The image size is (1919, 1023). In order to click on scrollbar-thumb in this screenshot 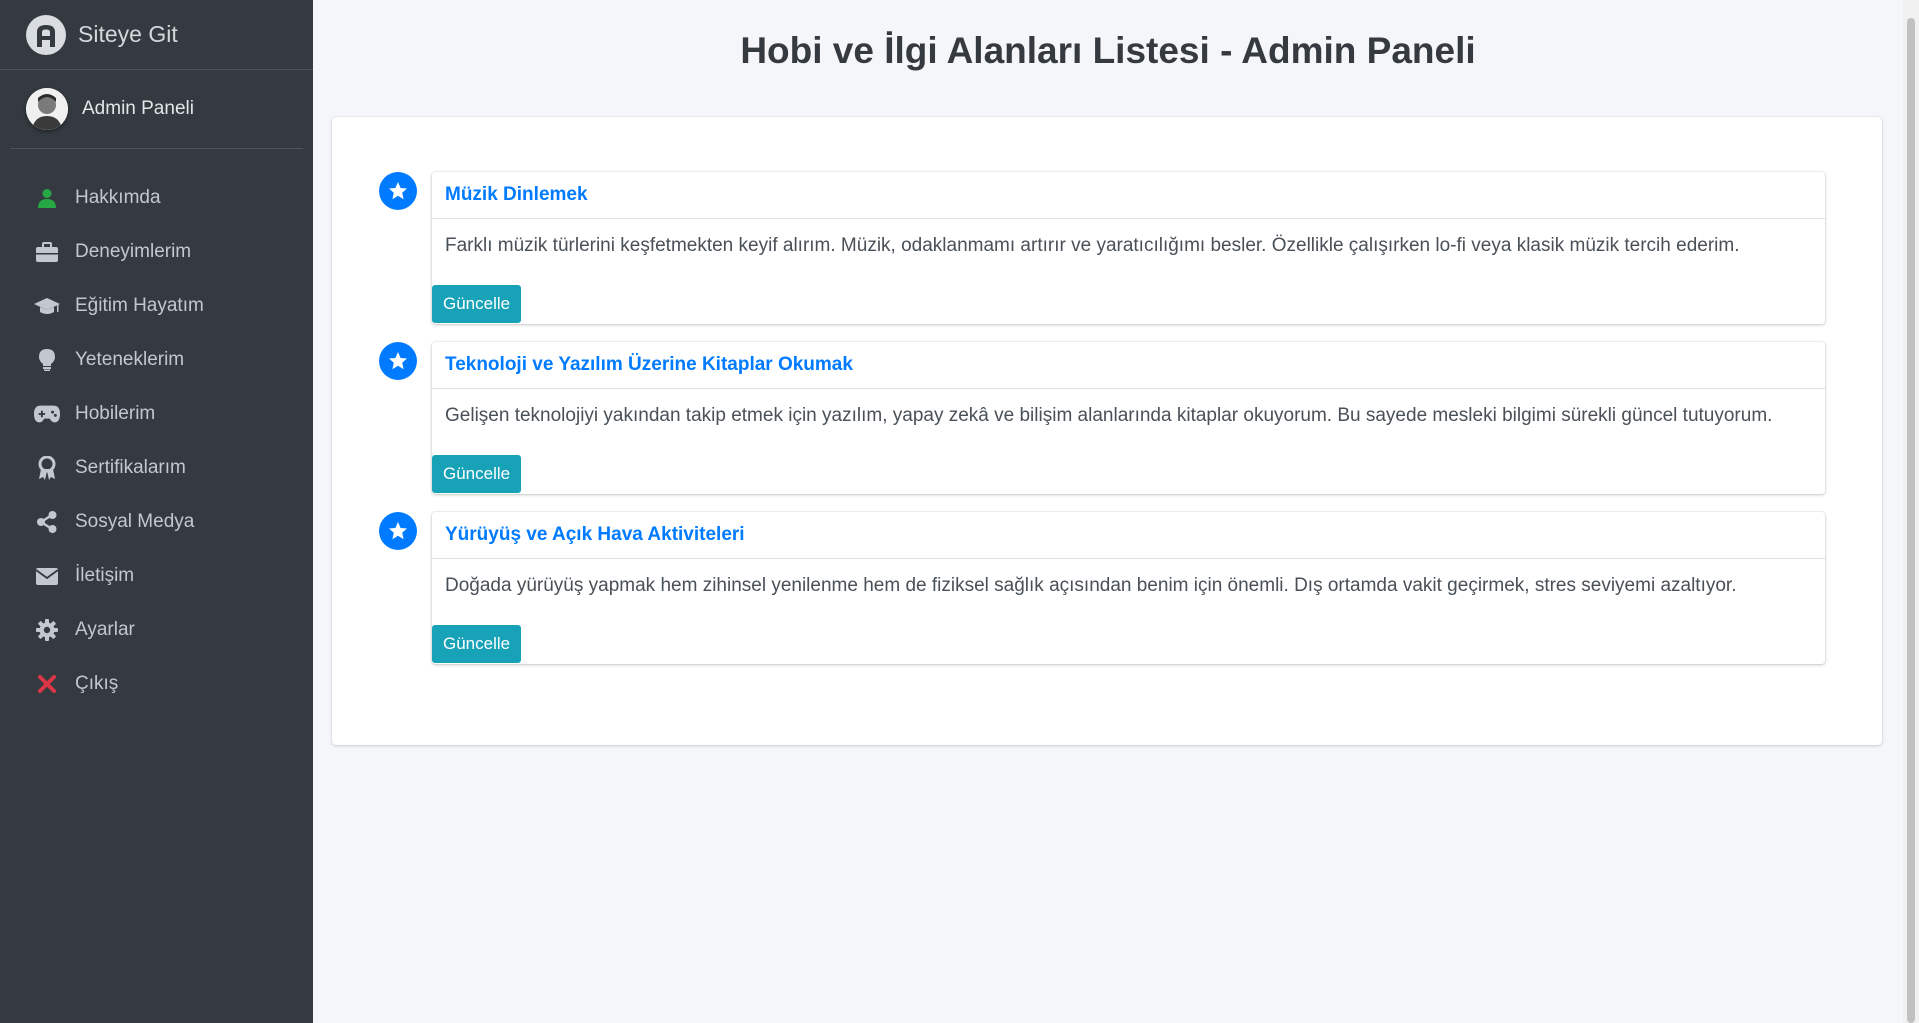, I will do `click(1911, 520)`.